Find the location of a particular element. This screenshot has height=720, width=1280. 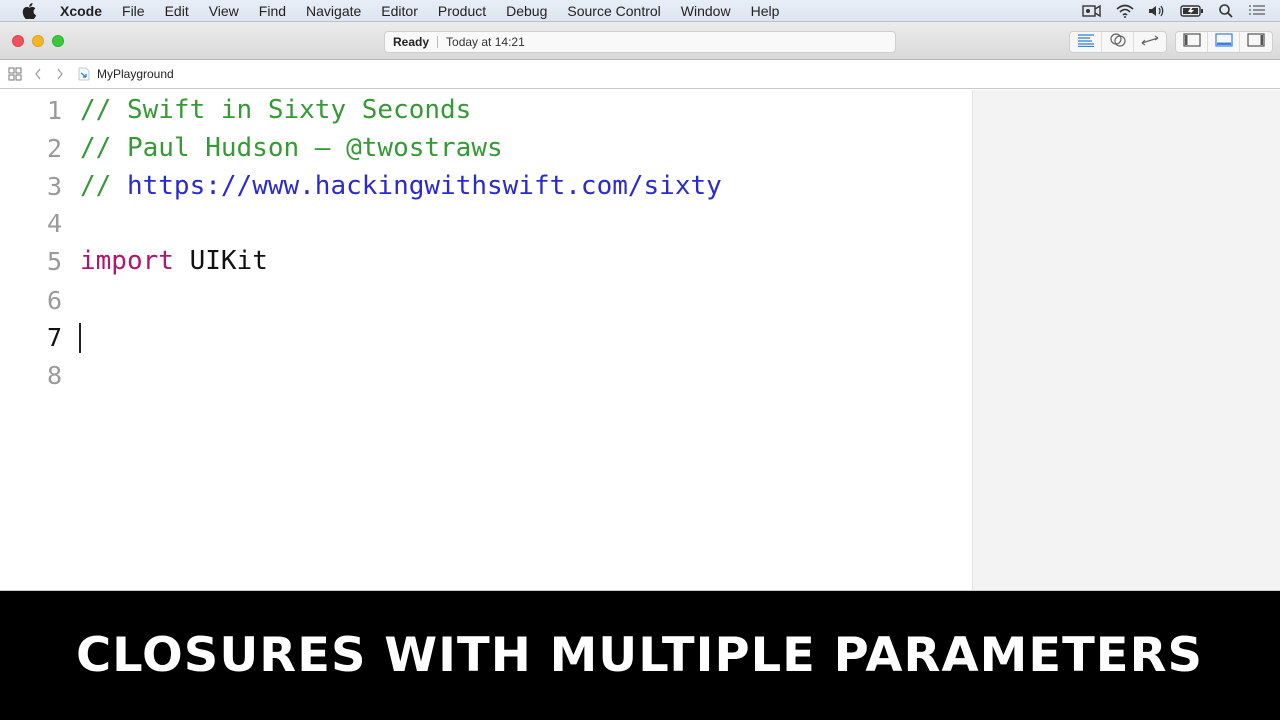

debug-area-toggle-button is located at coordinates (1224, 42).